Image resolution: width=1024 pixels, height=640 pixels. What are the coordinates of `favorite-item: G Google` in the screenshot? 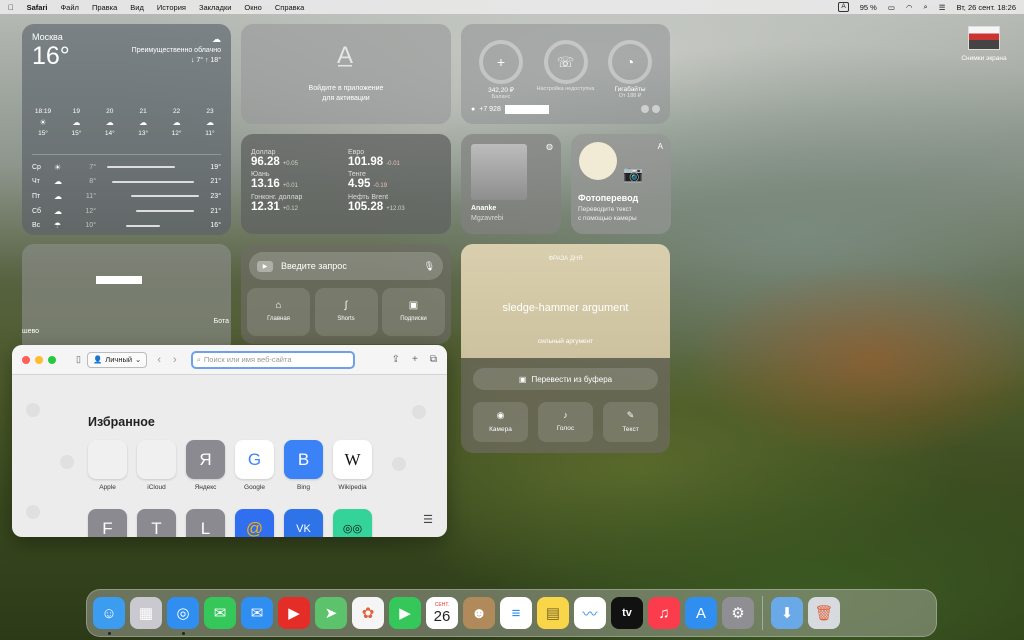 It's located at (254, 465).